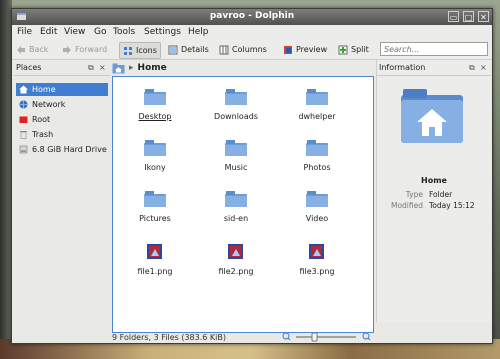  I want to click on file-name: Music, so click(236, 167).